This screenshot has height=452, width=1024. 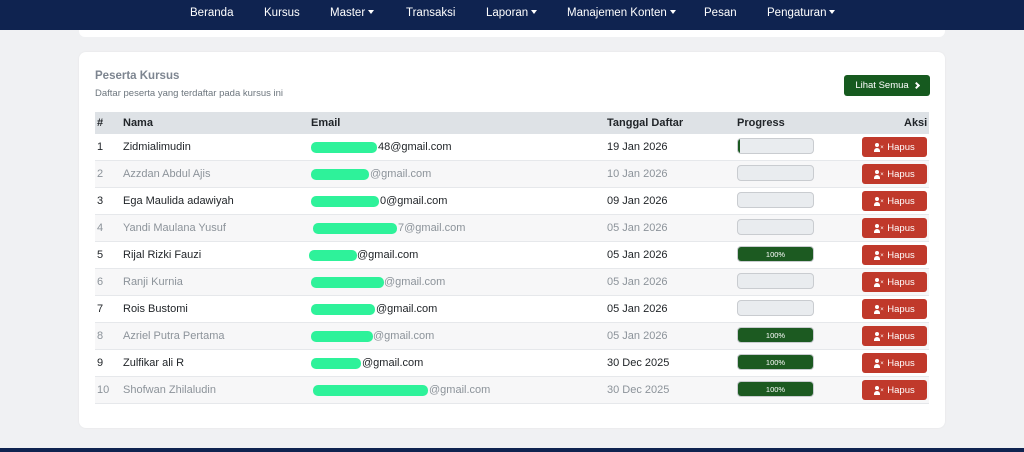 I want to click on registration-date: 10 Jan 2026, so click(x=637, y=174).